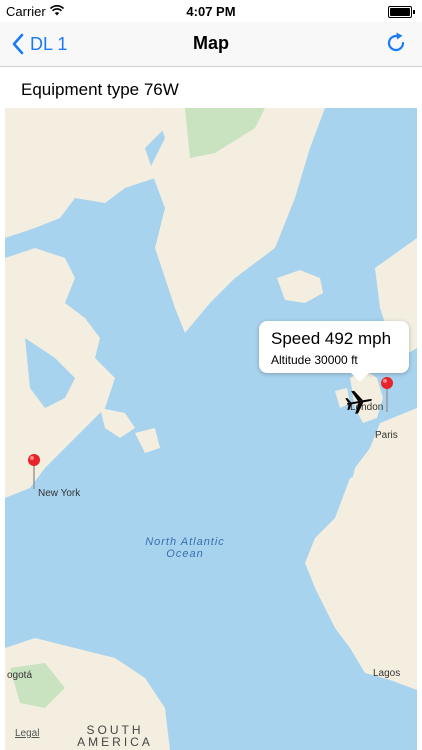  I want to click on destination-pin, so click(387, 396).